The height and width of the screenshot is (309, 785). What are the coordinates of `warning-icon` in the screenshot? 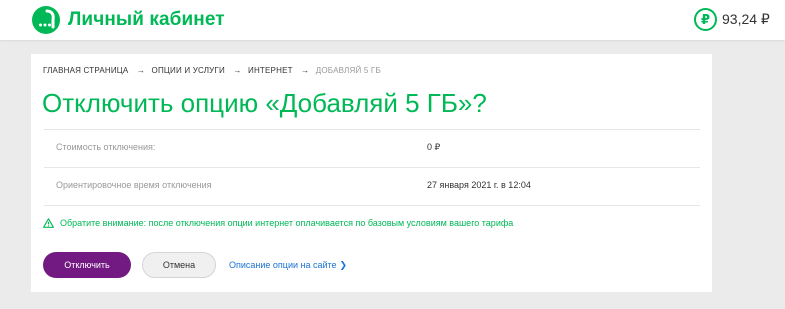 It's located at (48, 223).